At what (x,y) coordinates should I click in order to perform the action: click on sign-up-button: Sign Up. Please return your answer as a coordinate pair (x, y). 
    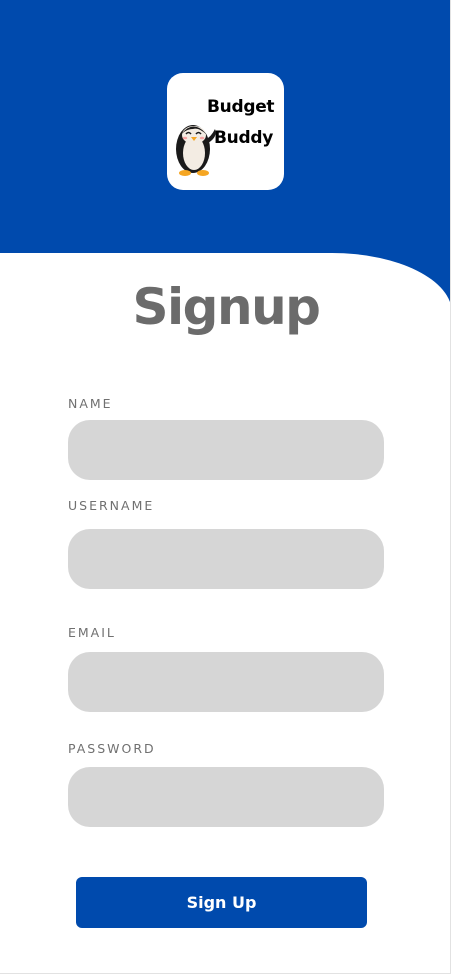
    Looking at the image, I should click on (221, 902).